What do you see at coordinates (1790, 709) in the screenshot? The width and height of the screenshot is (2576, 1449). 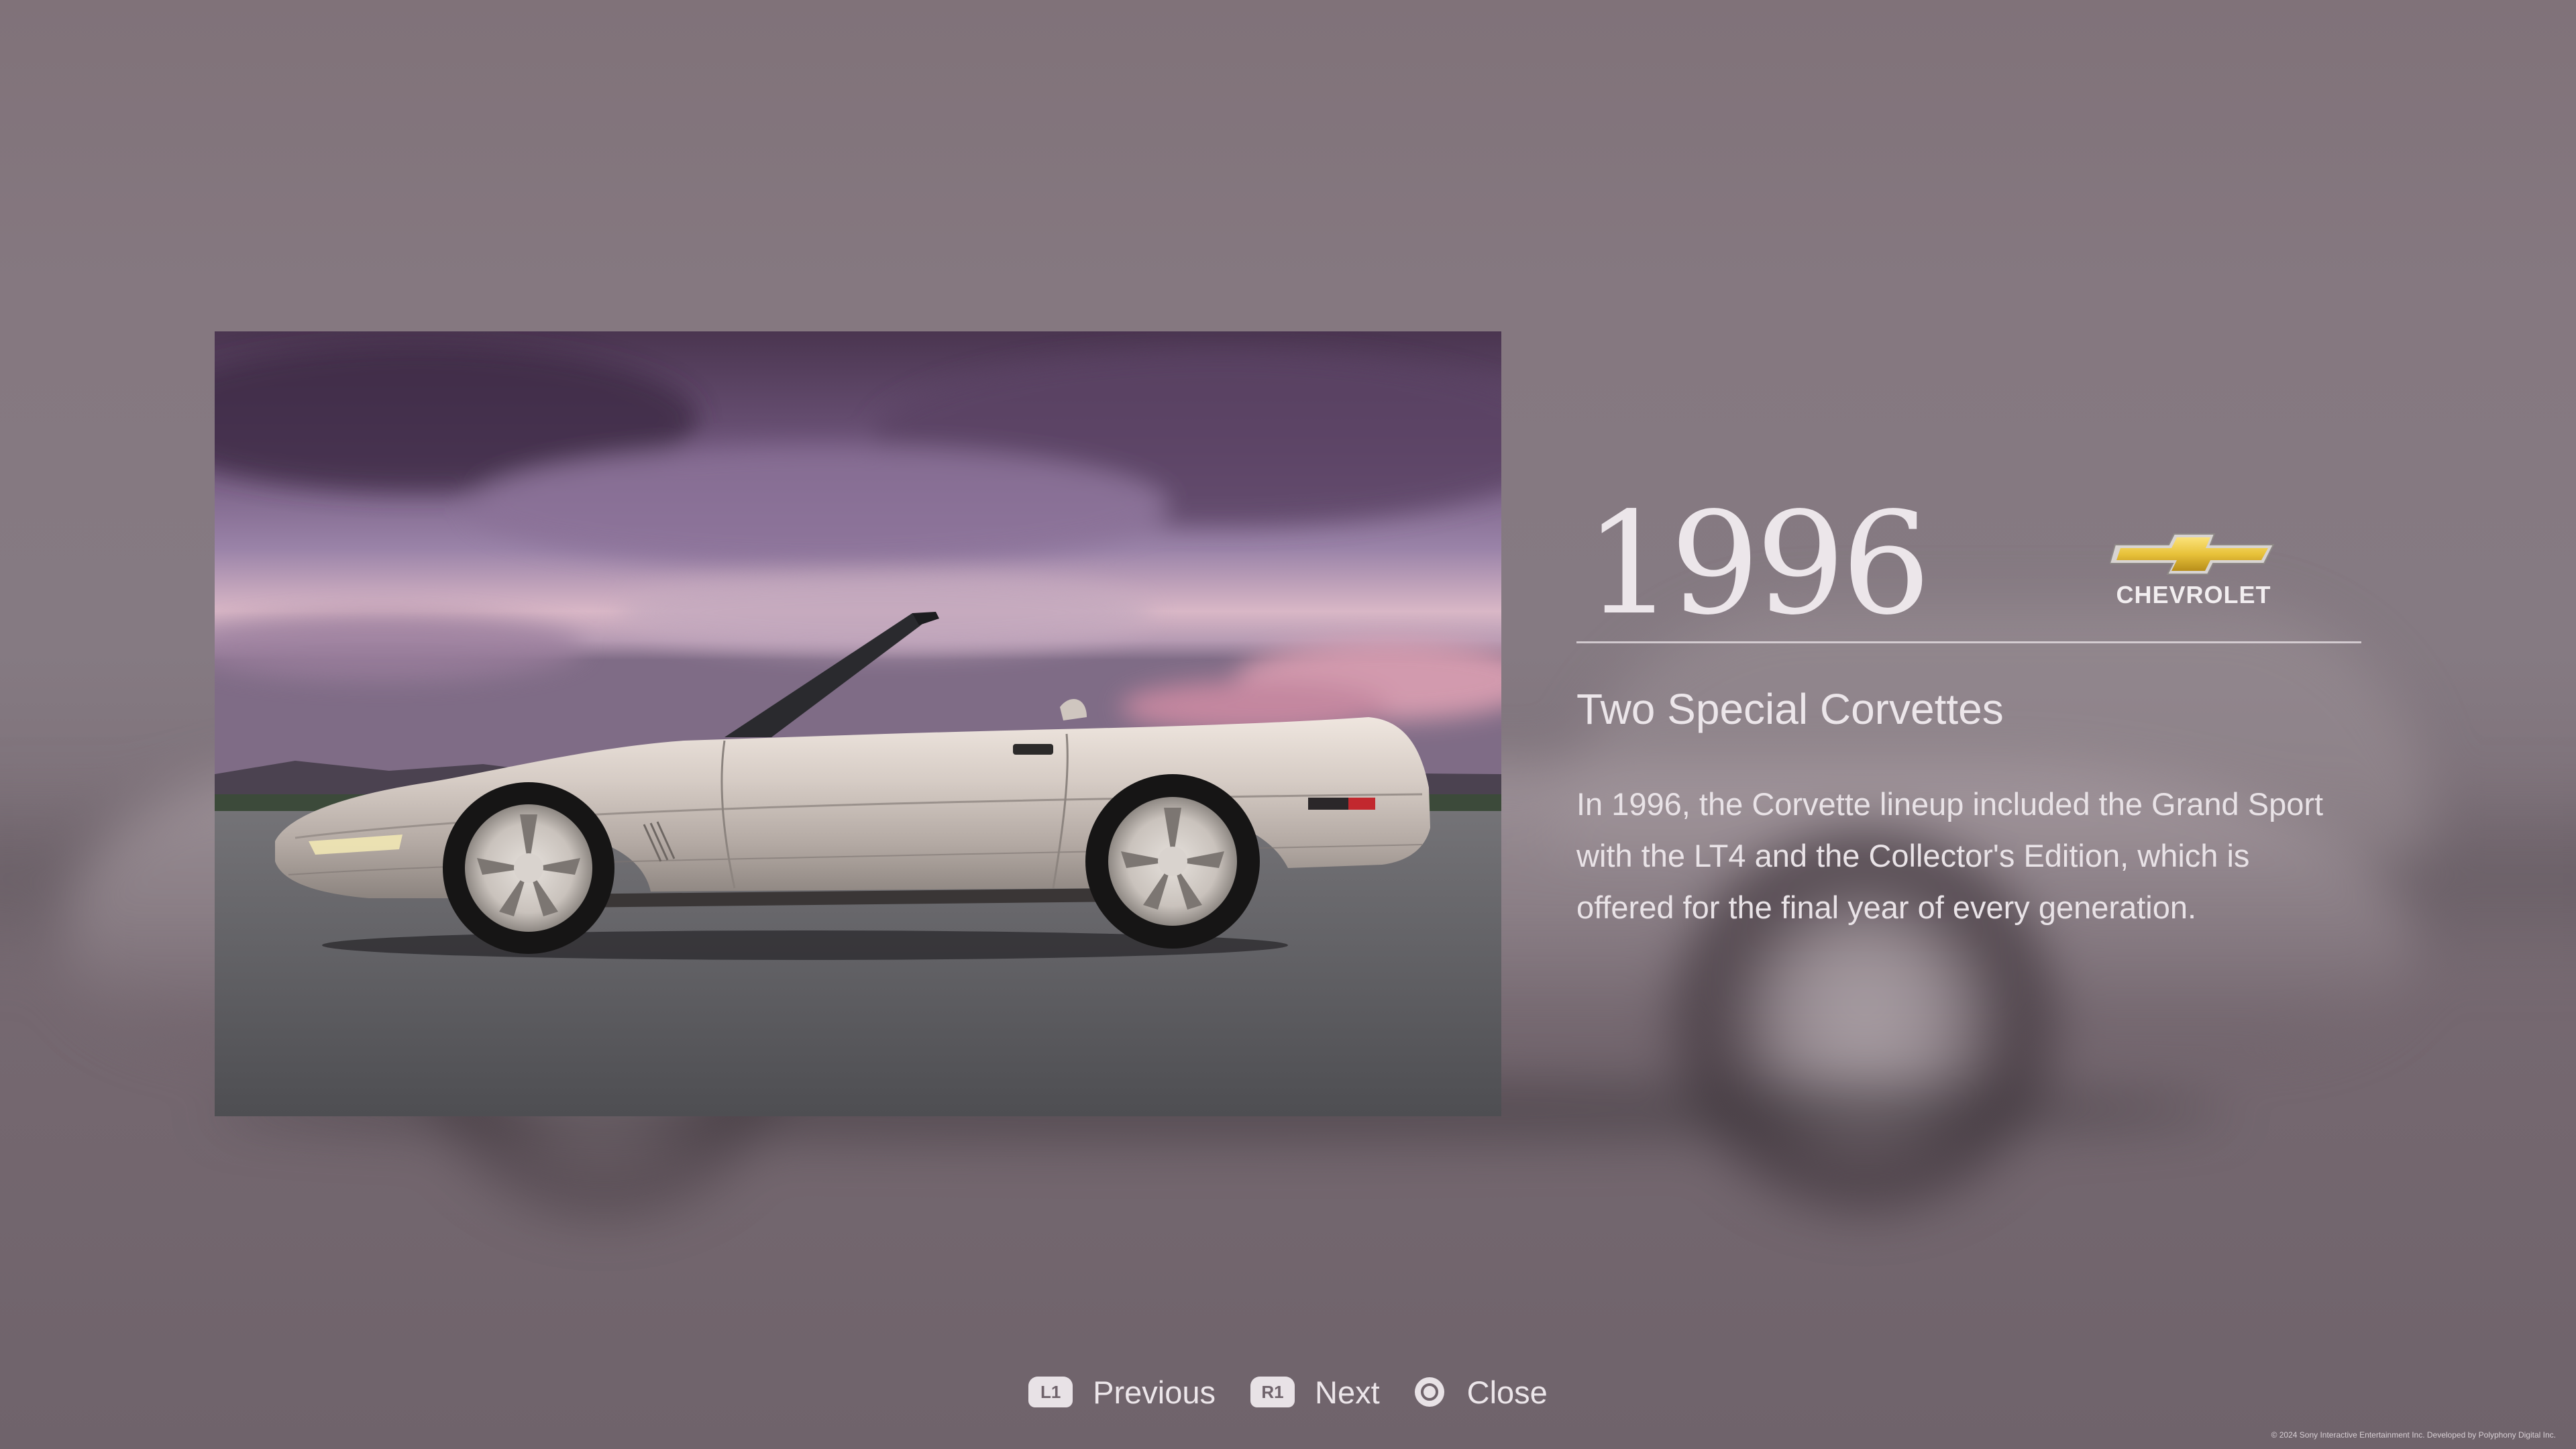 I see `article-title: Two Special Corvettes` at bounding box center [1790, 709].